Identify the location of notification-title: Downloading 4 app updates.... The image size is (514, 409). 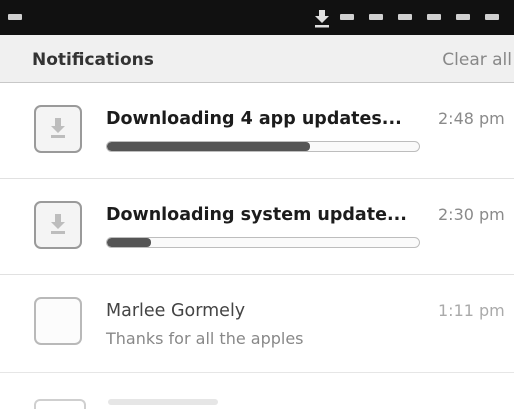
(254, 119).